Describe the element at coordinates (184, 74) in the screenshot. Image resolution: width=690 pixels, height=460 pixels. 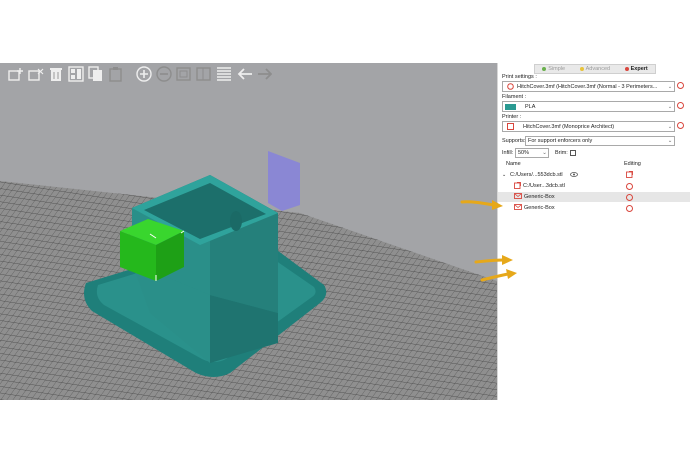
I see `split-objects-icon` at that location.